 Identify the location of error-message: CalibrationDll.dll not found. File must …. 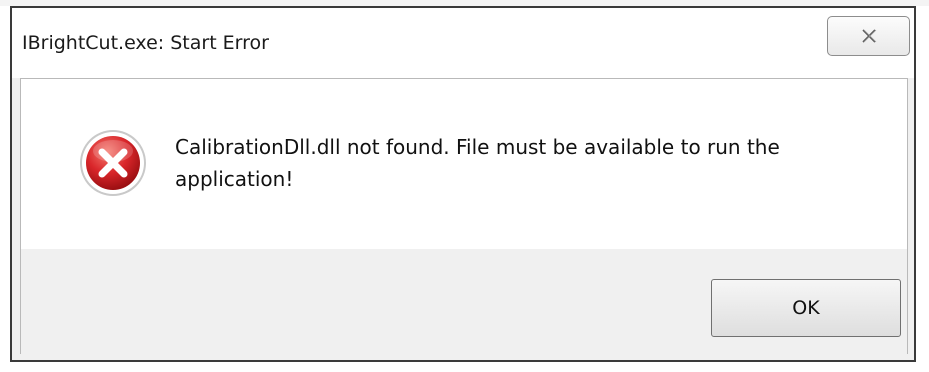
(477, 163).